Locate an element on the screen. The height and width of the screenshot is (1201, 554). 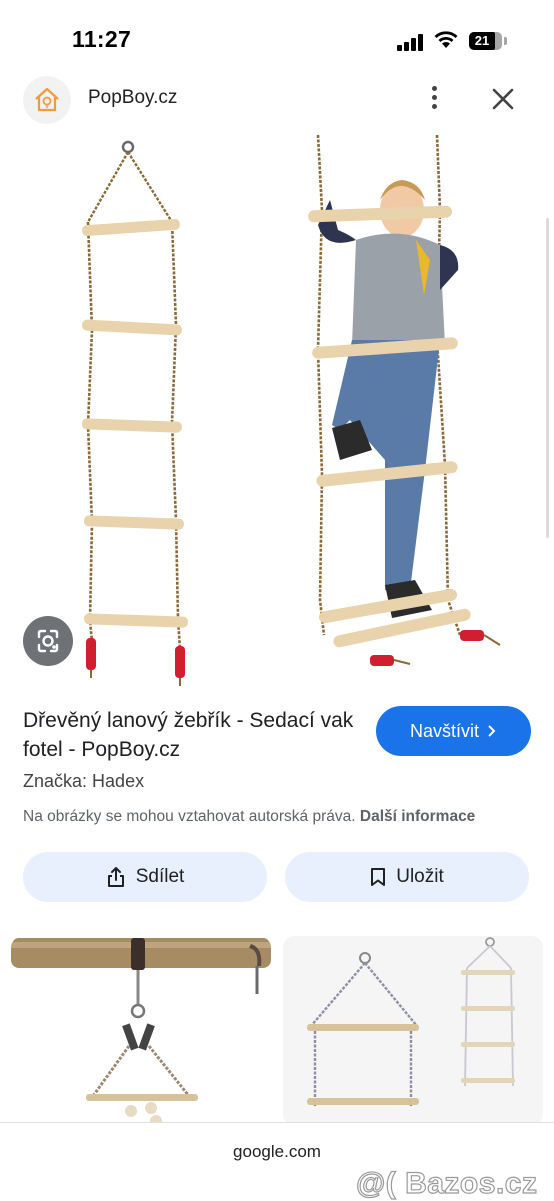
ladder-left is located at coordinates (134, 413).